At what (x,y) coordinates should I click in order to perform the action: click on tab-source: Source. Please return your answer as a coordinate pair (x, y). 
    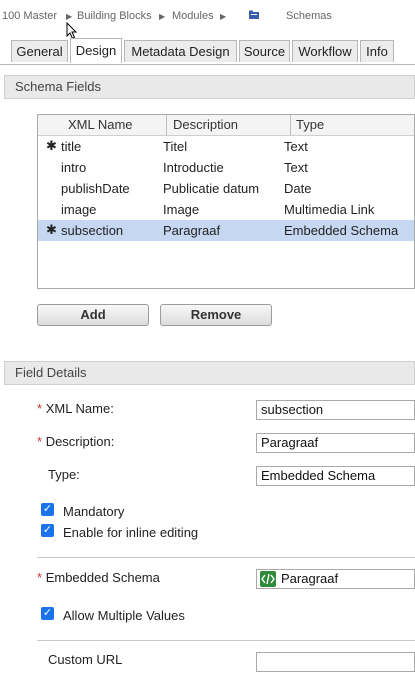
    Looking at the image, I should click on (264, 51).